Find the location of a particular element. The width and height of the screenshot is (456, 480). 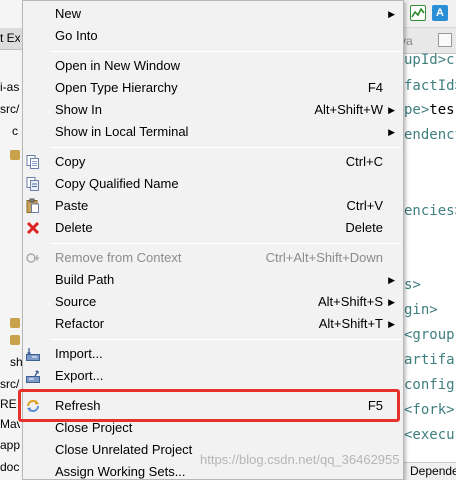

menu-item-shortcut: Ctrl+V is located at coordinates (364, 205).